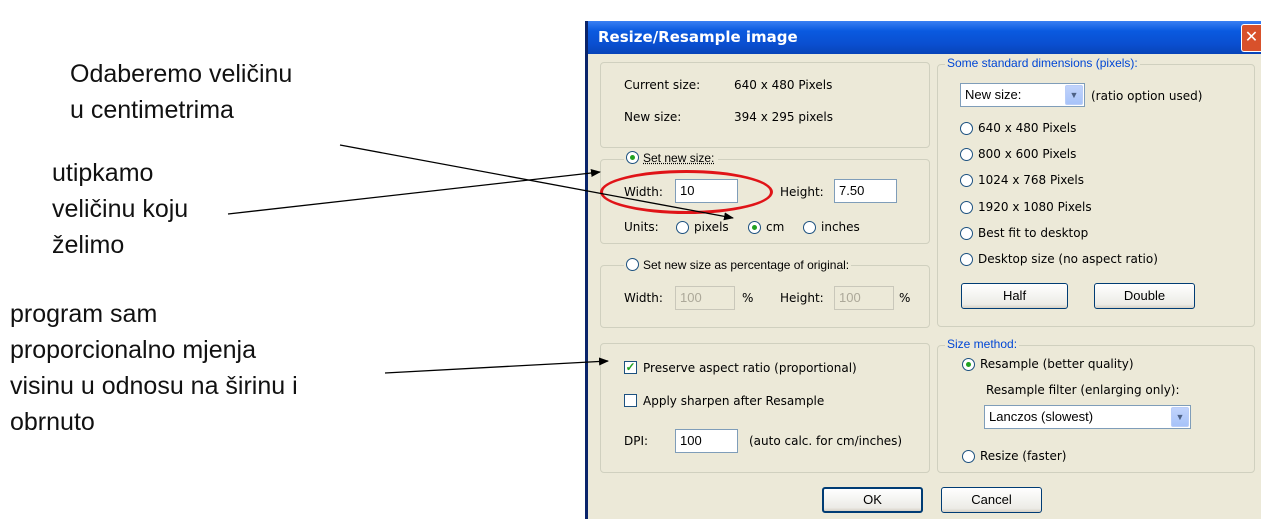 This screenshot has height=519, width=1261. Describe the element at coordinates (968, 456) in the screenshot. I see `resize-radio` at that location.